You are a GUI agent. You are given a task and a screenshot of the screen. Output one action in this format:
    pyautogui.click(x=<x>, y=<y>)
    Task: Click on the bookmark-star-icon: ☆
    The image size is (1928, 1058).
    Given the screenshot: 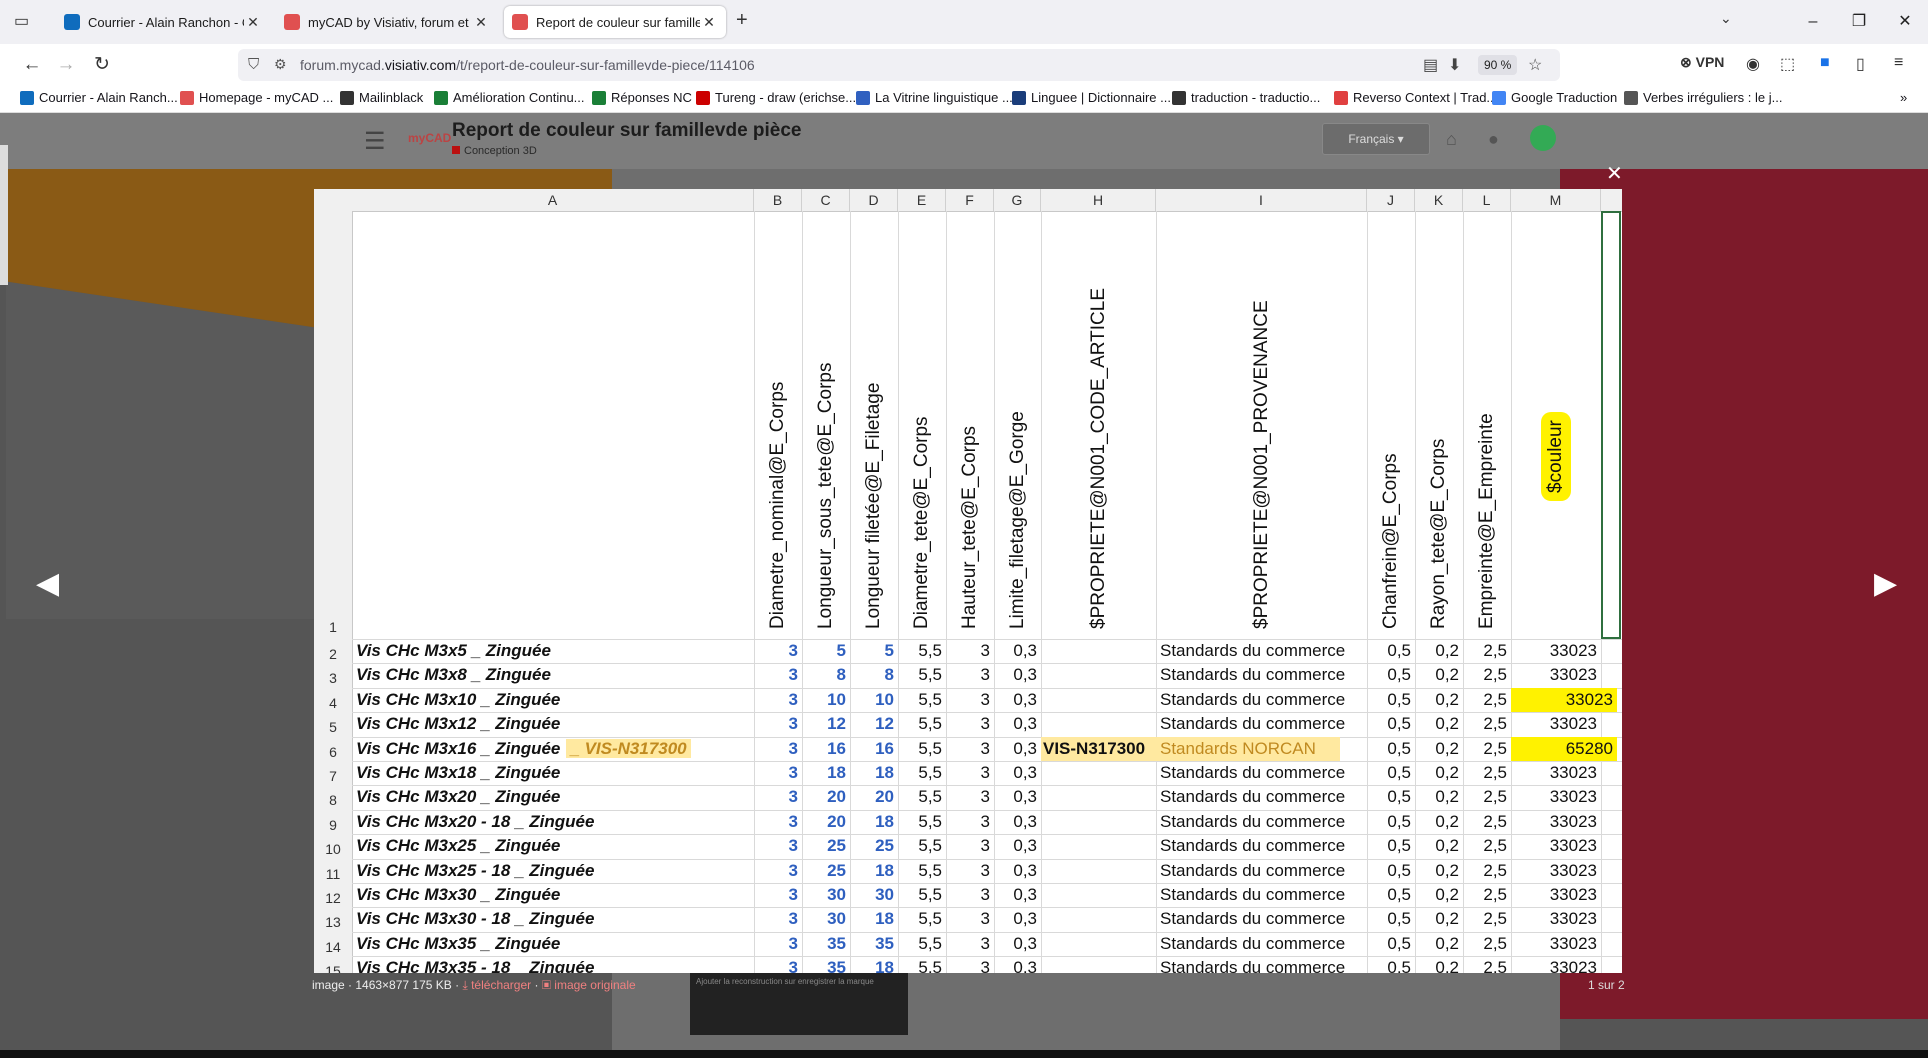 What is the action you would take?
    pyautogui.click(x=1535, y=65)
    